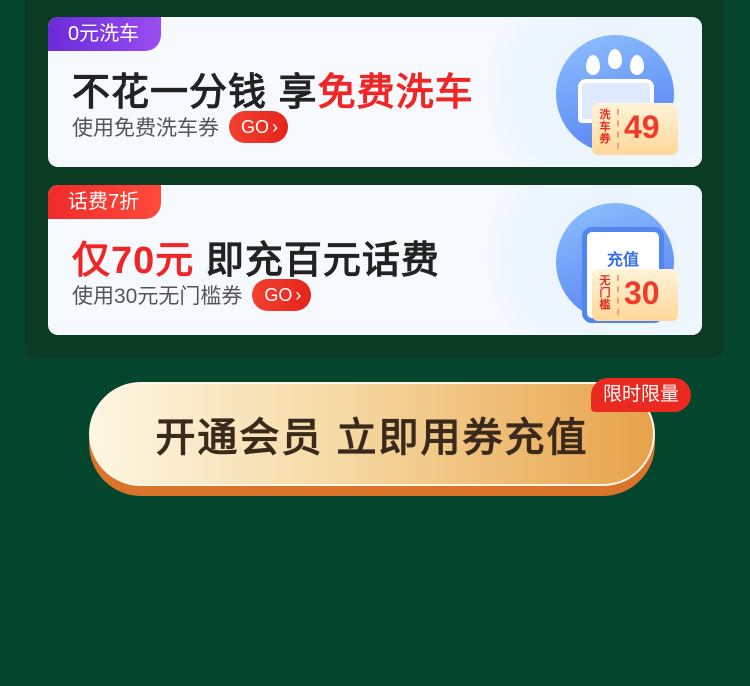 This screenshot has height=686, width=750. Describe the element at coordinates (145, 128) in the screenshot. I see `subtitle-text: 使用免费洗车券` at that location.